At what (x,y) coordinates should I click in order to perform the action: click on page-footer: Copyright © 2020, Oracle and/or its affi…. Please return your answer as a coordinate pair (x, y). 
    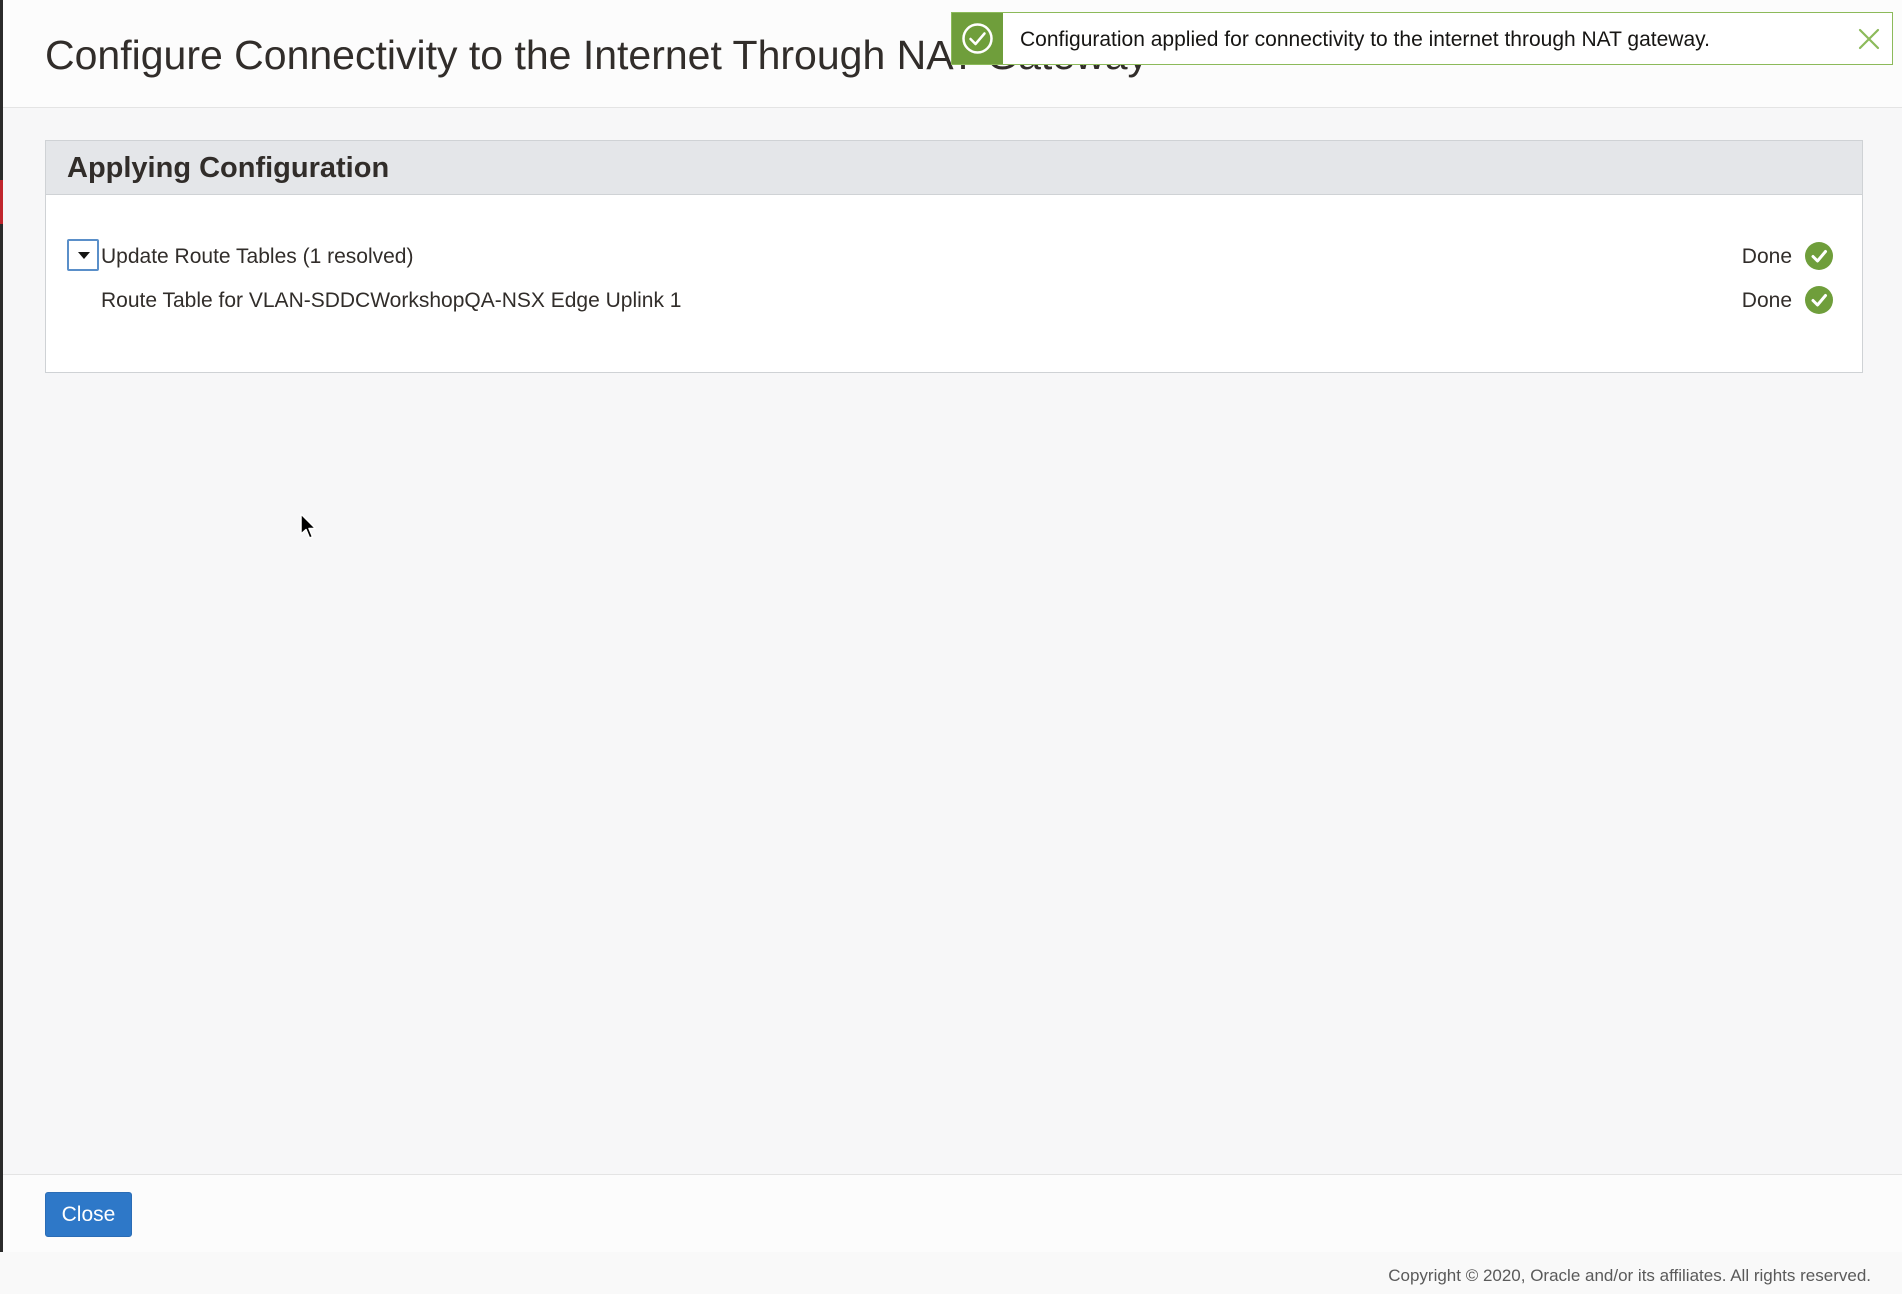
    Looking at the image, I should click on (951, 1273).